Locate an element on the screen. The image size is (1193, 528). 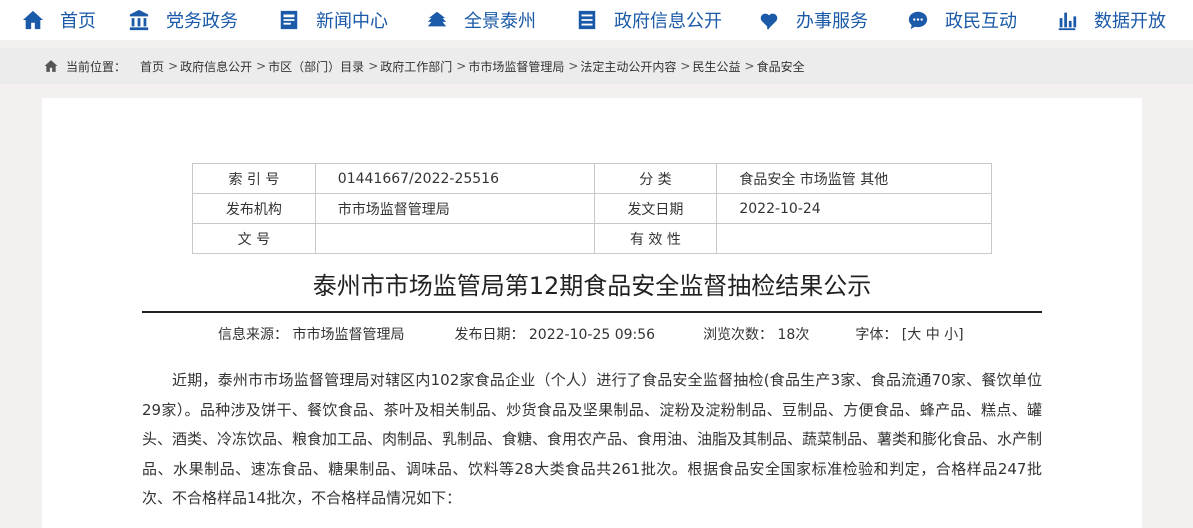
landscape-icon is located at coordinates (437, 19).